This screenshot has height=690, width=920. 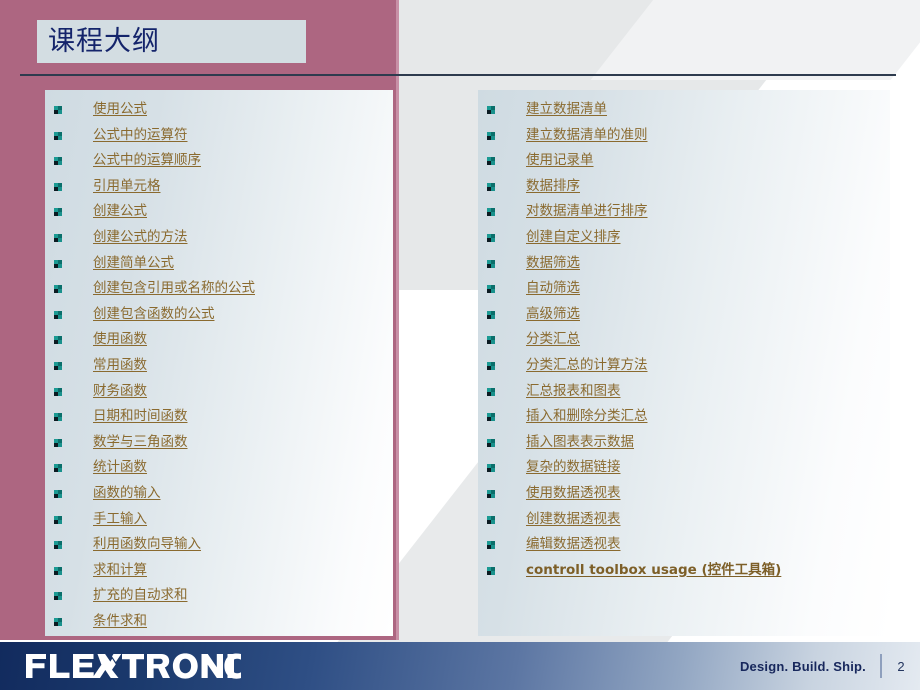 I want to click on toc-item-label: 数据排序, so click(x=553, y=186).